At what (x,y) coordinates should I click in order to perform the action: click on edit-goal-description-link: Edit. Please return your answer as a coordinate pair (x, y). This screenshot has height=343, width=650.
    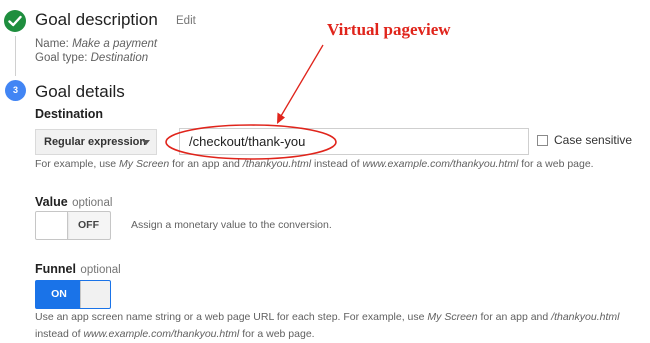
    Looking at the image, I should click on (186, 21).